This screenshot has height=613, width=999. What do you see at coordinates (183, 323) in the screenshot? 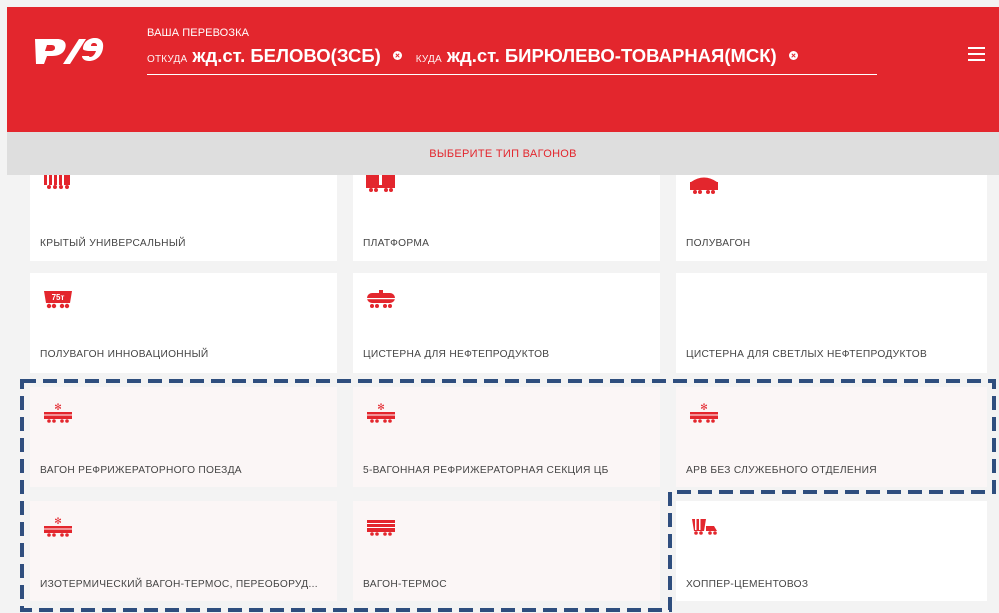
I see `wagon-card-innovative-gondola: 75т ПОЛУВАГОН ИННОВАЦИОННЫЙ` at bounding box center [183, 323].